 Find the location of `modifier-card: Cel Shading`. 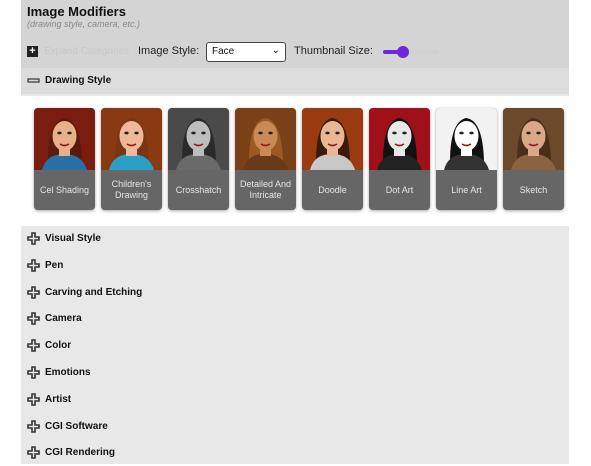

modifier-card: Cel Shading is located at coordinates (64, 159).